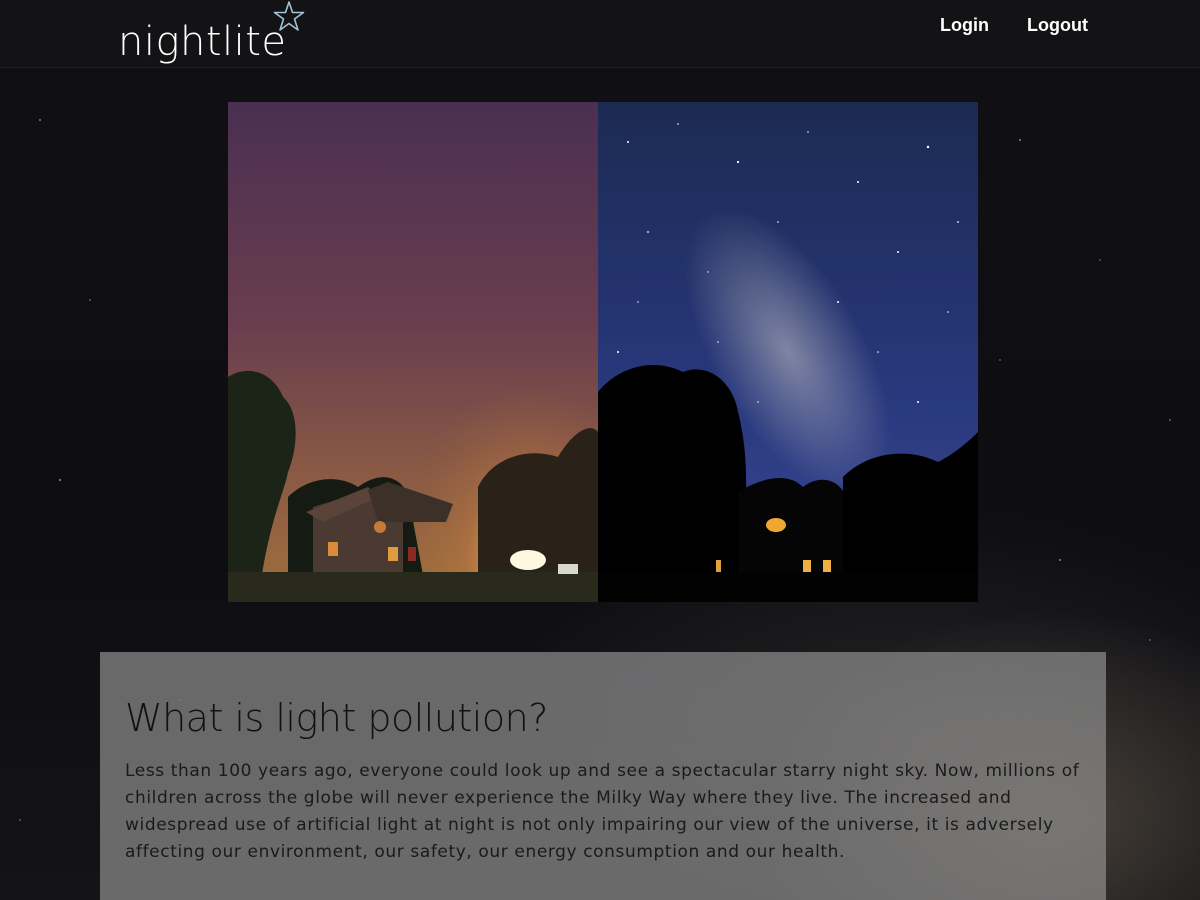 The width and height of the screenshot is (1200, 900). Describe the element at coordinates (202, 42) in the screenshot. I see `site-logo: nightlite` at that location.